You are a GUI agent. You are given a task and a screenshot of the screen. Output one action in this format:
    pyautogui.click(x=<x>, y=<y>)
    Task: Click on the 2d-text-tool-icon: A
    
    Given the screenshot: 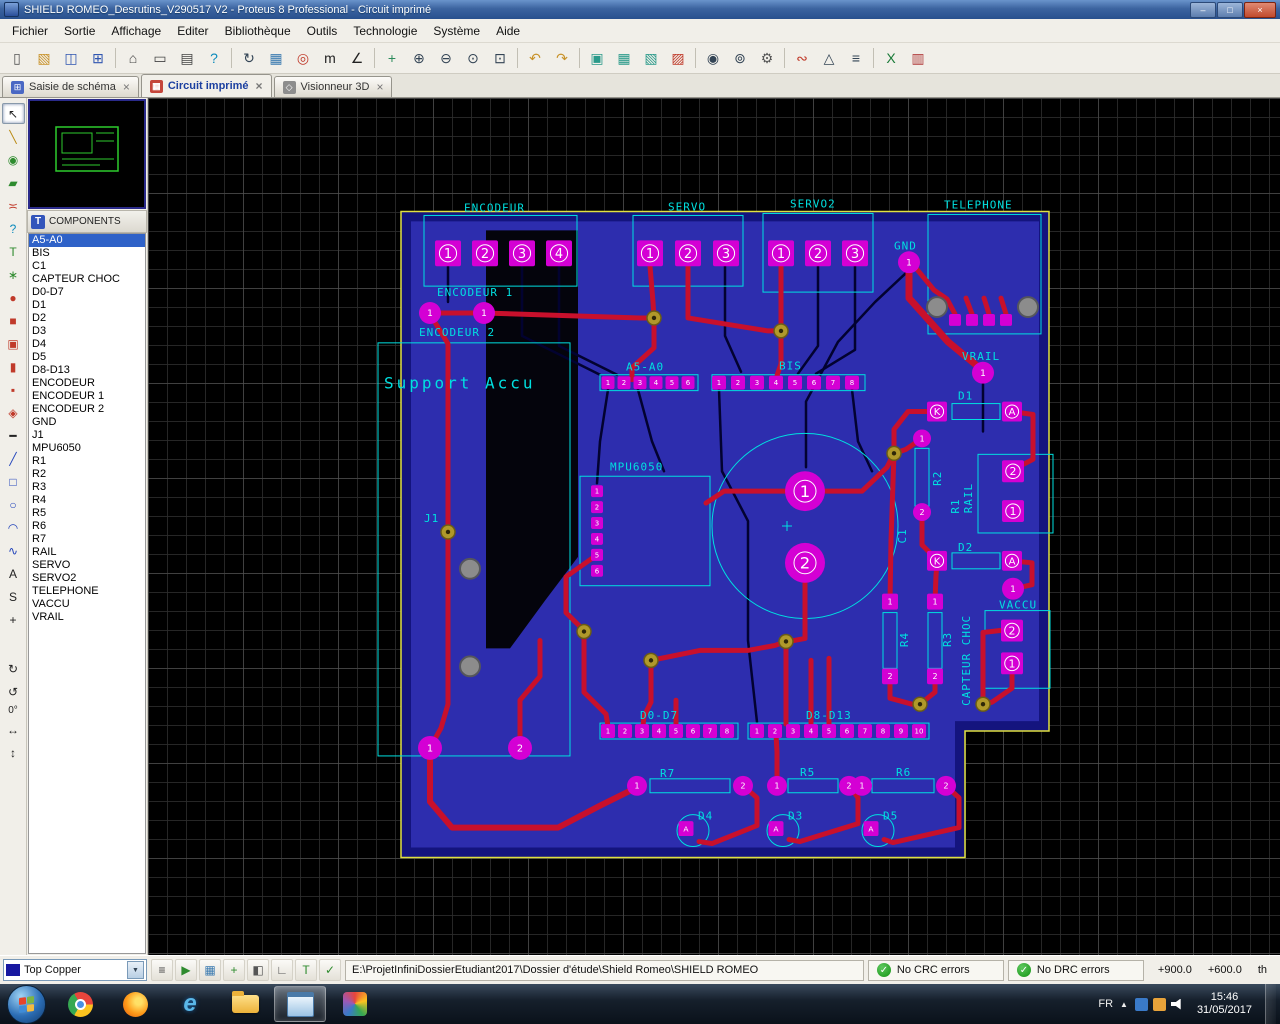 What is the action you would take?
    pyautogui.click(x=13, y=573)
    